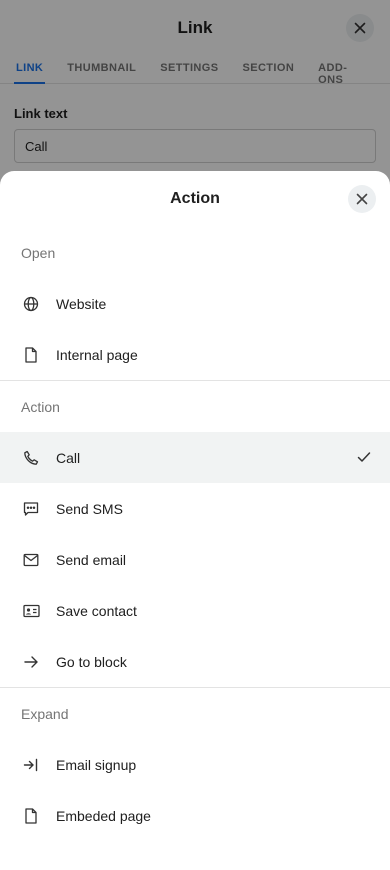 The width and height of the screenshot is (390, 870). I want to click on option-send-email: Send email, so click(195, 559).